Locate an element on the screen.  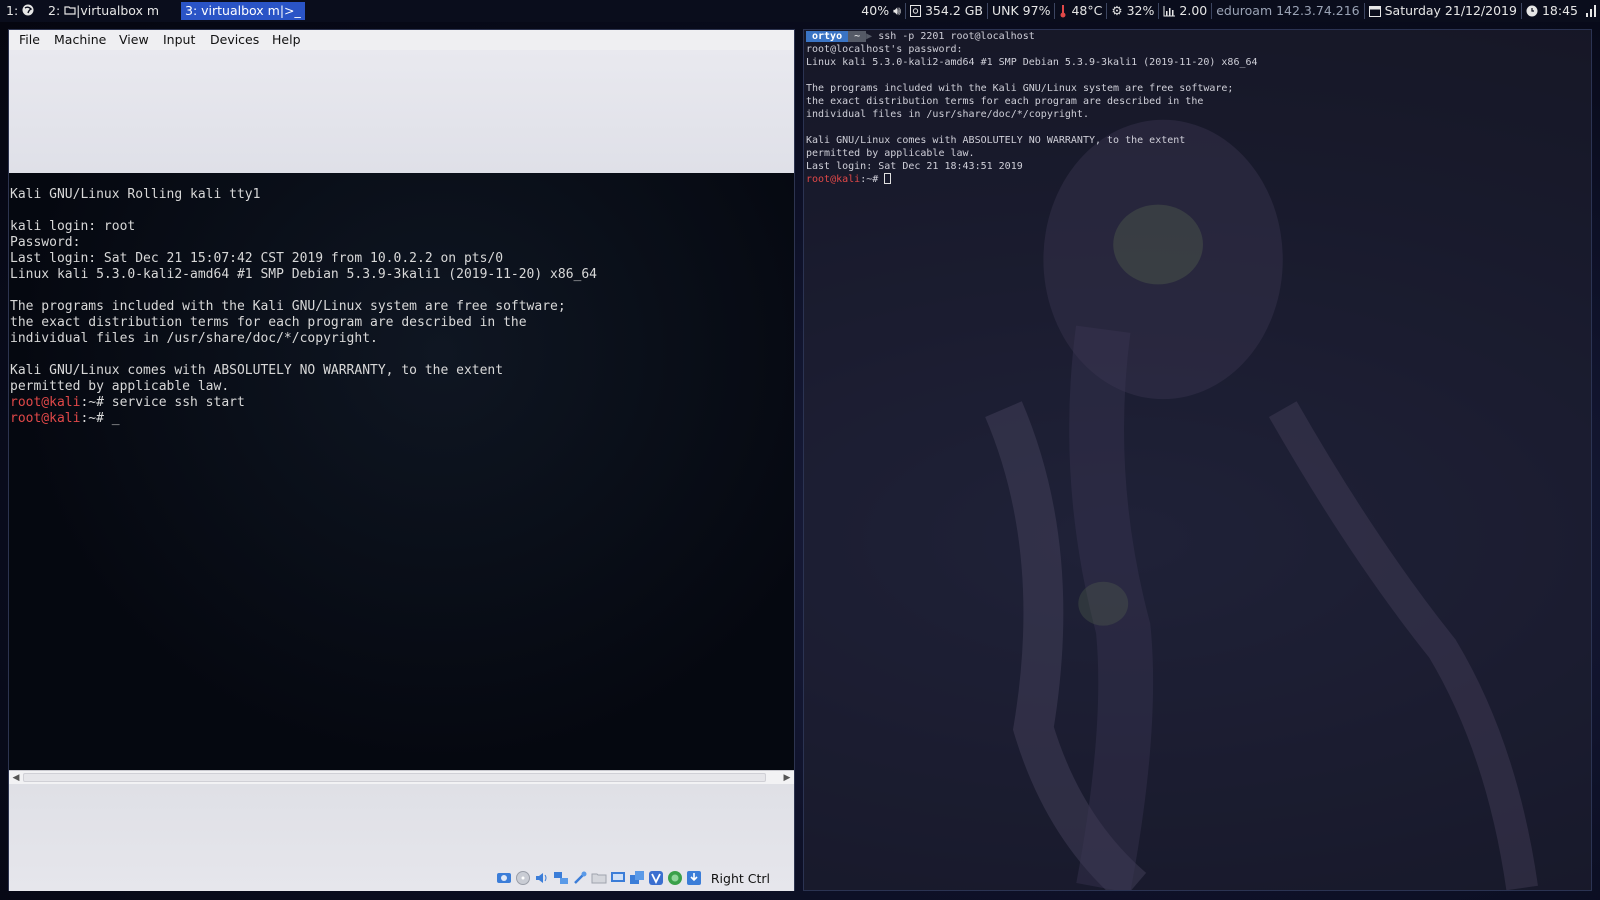
workspace-3: 3: virtualbox m|>_ is located at coordinates (243, 11).